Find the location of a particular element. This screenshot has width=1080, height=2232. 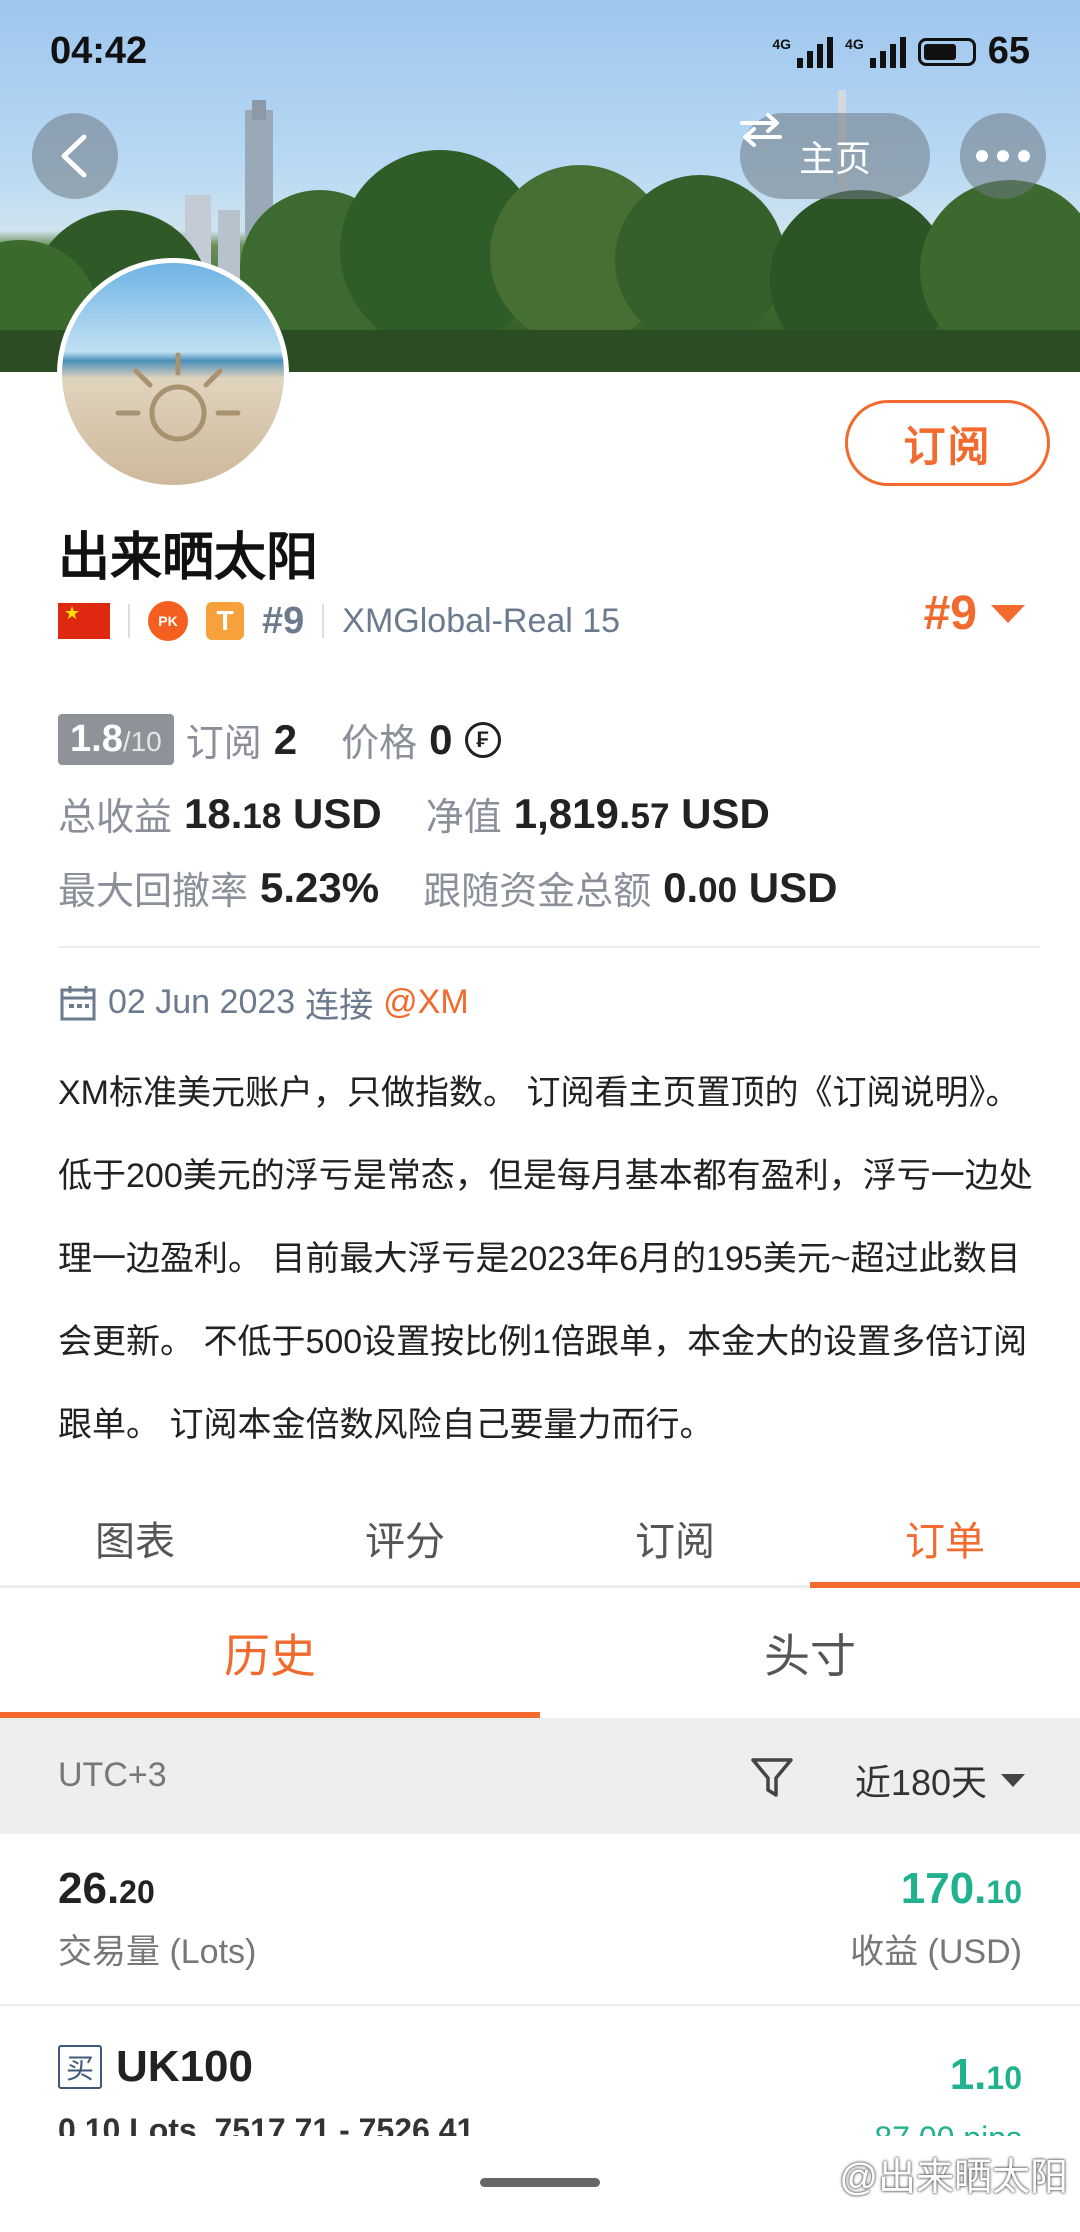

calendar-icon is located at coordinates (78, 1002).